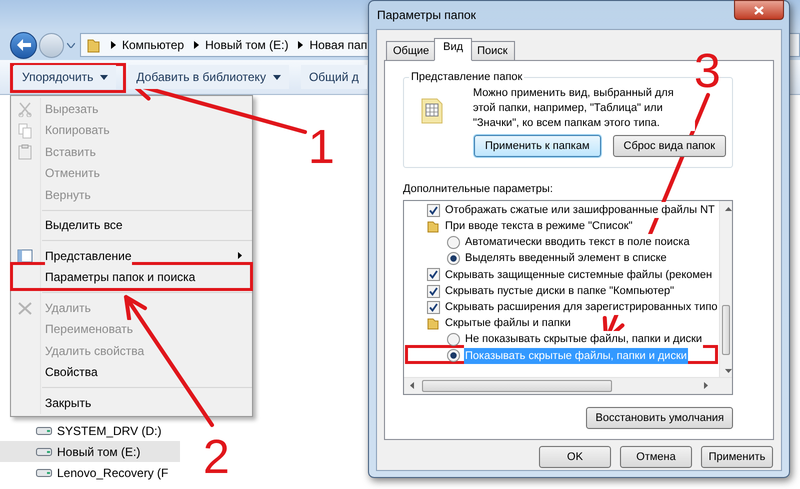 This screenshot has width=800, height=489. Describe the element at coordinates (153, 45) in the screenshot. I see `breadcrumb-item: Компьютер` at that location.